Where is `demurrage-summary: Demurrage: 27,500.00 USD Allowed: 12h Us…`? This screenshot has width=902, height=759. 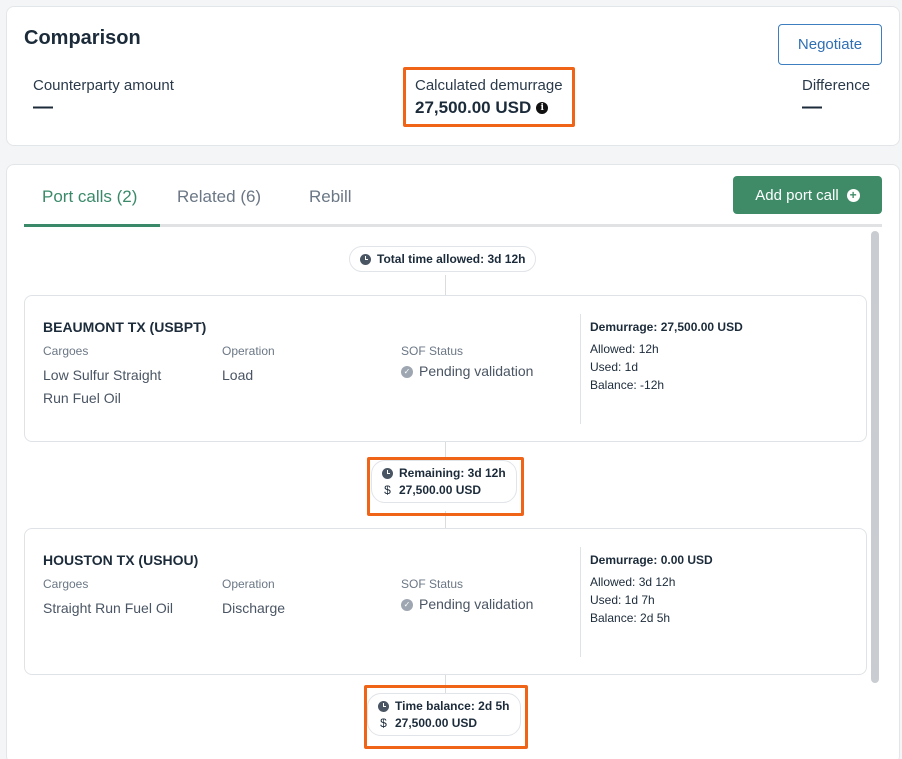
demurrage-summary: Demurrage: 27,500.00 USD Allowed: 12h Us… is located at coordinates (666, 357).